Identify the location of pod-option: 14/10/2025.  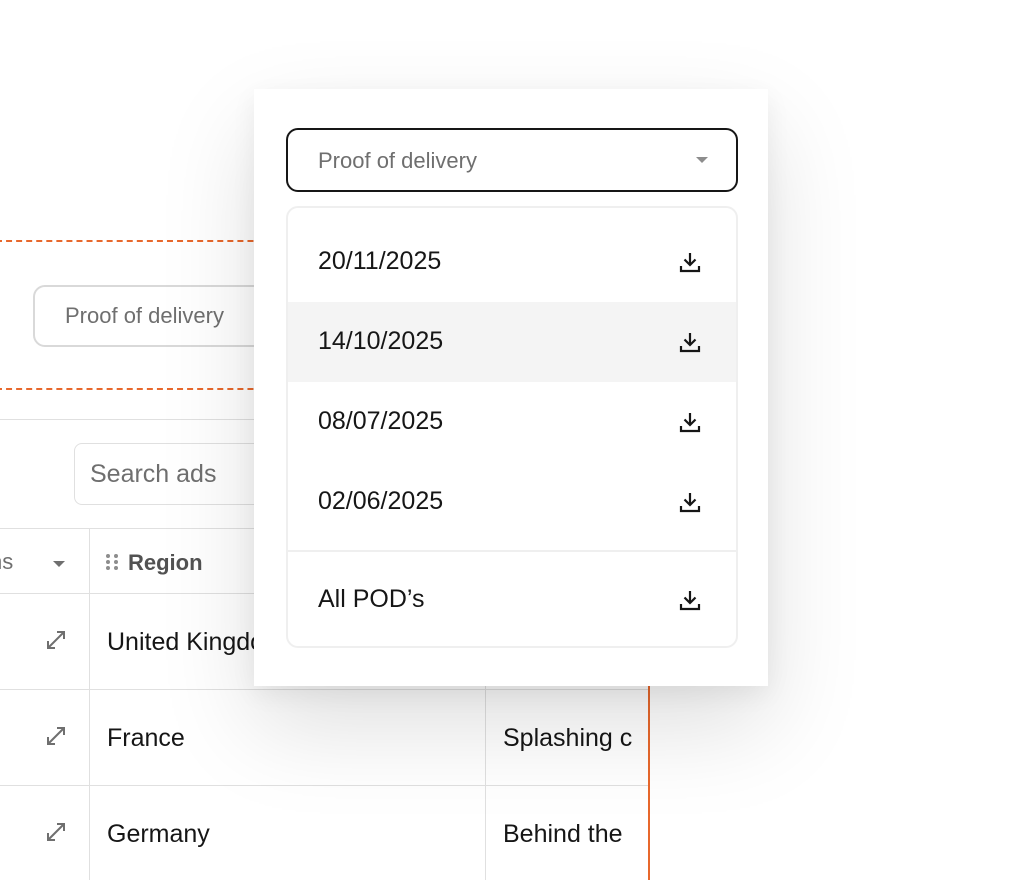
(512, 342).